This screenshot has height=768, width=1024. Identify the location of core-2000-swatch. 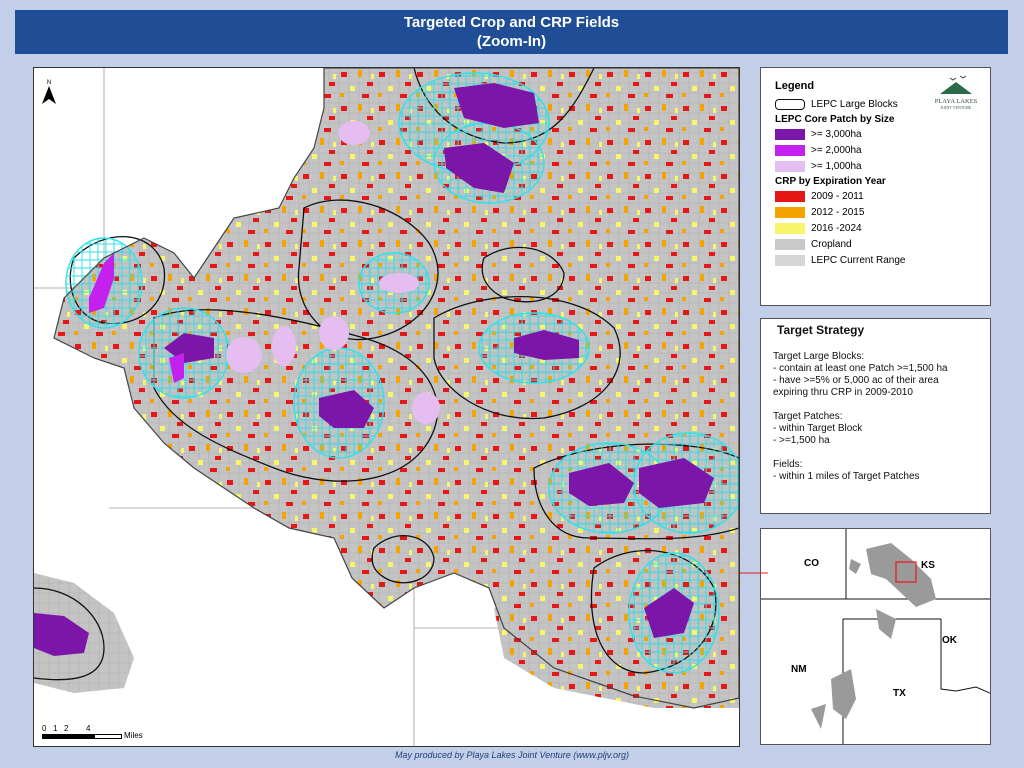
(790, 150).